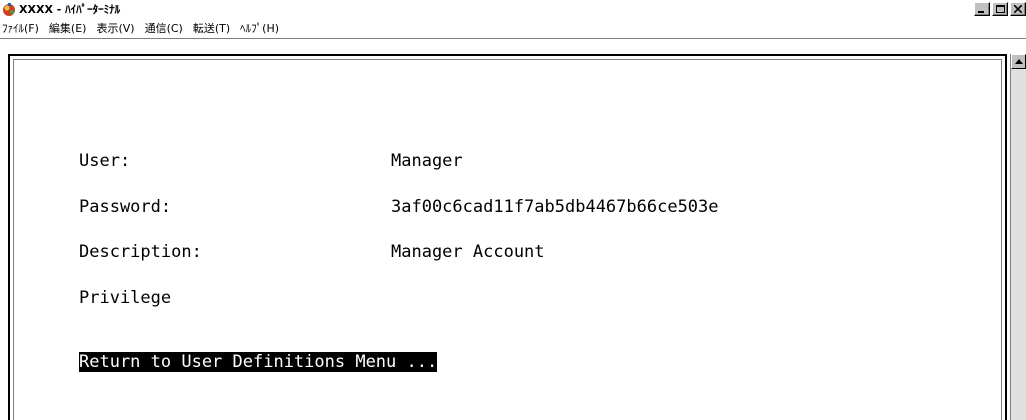 The height and width of the screenshot is (420, 1026). I want to click on menu-transfer: 転送(T), so click(211, 28).